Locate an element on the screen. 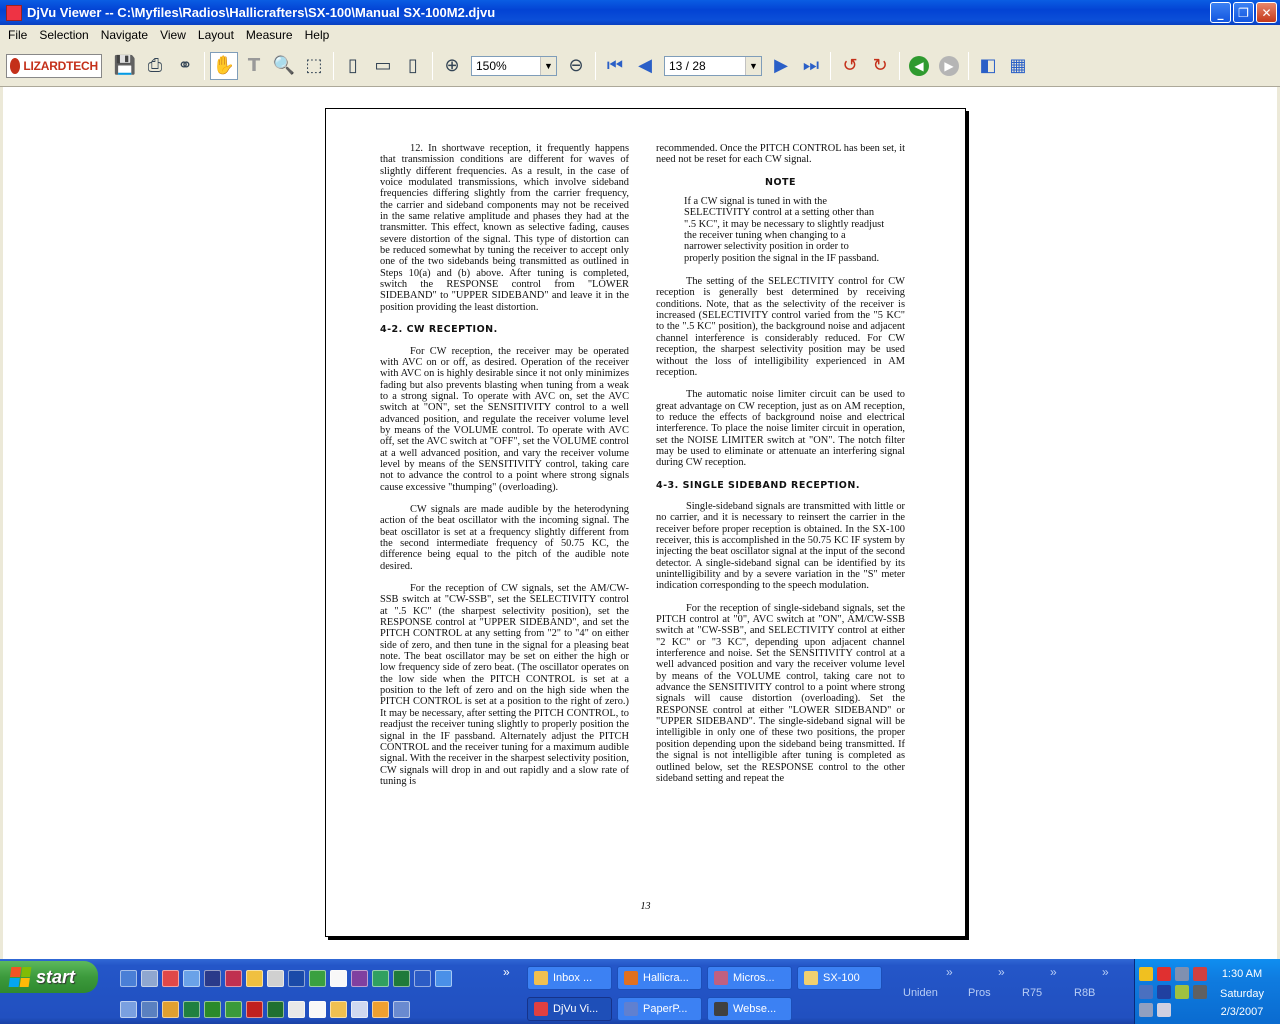  menu-navigate: Navigate is located at coordinates (124, 35).